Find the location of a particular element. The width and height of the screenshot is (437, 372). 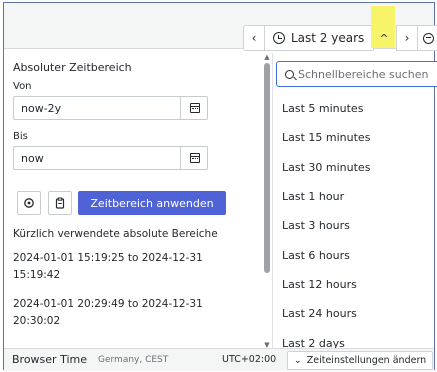

previous-range-button: ‹ is located at coordinates (254, 38).